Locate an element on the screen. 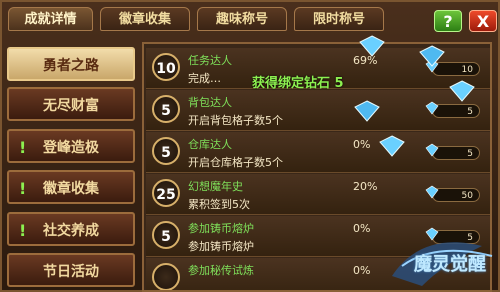  tab-badge-collection: 徽章收集 is located at coordinates (145, 19).